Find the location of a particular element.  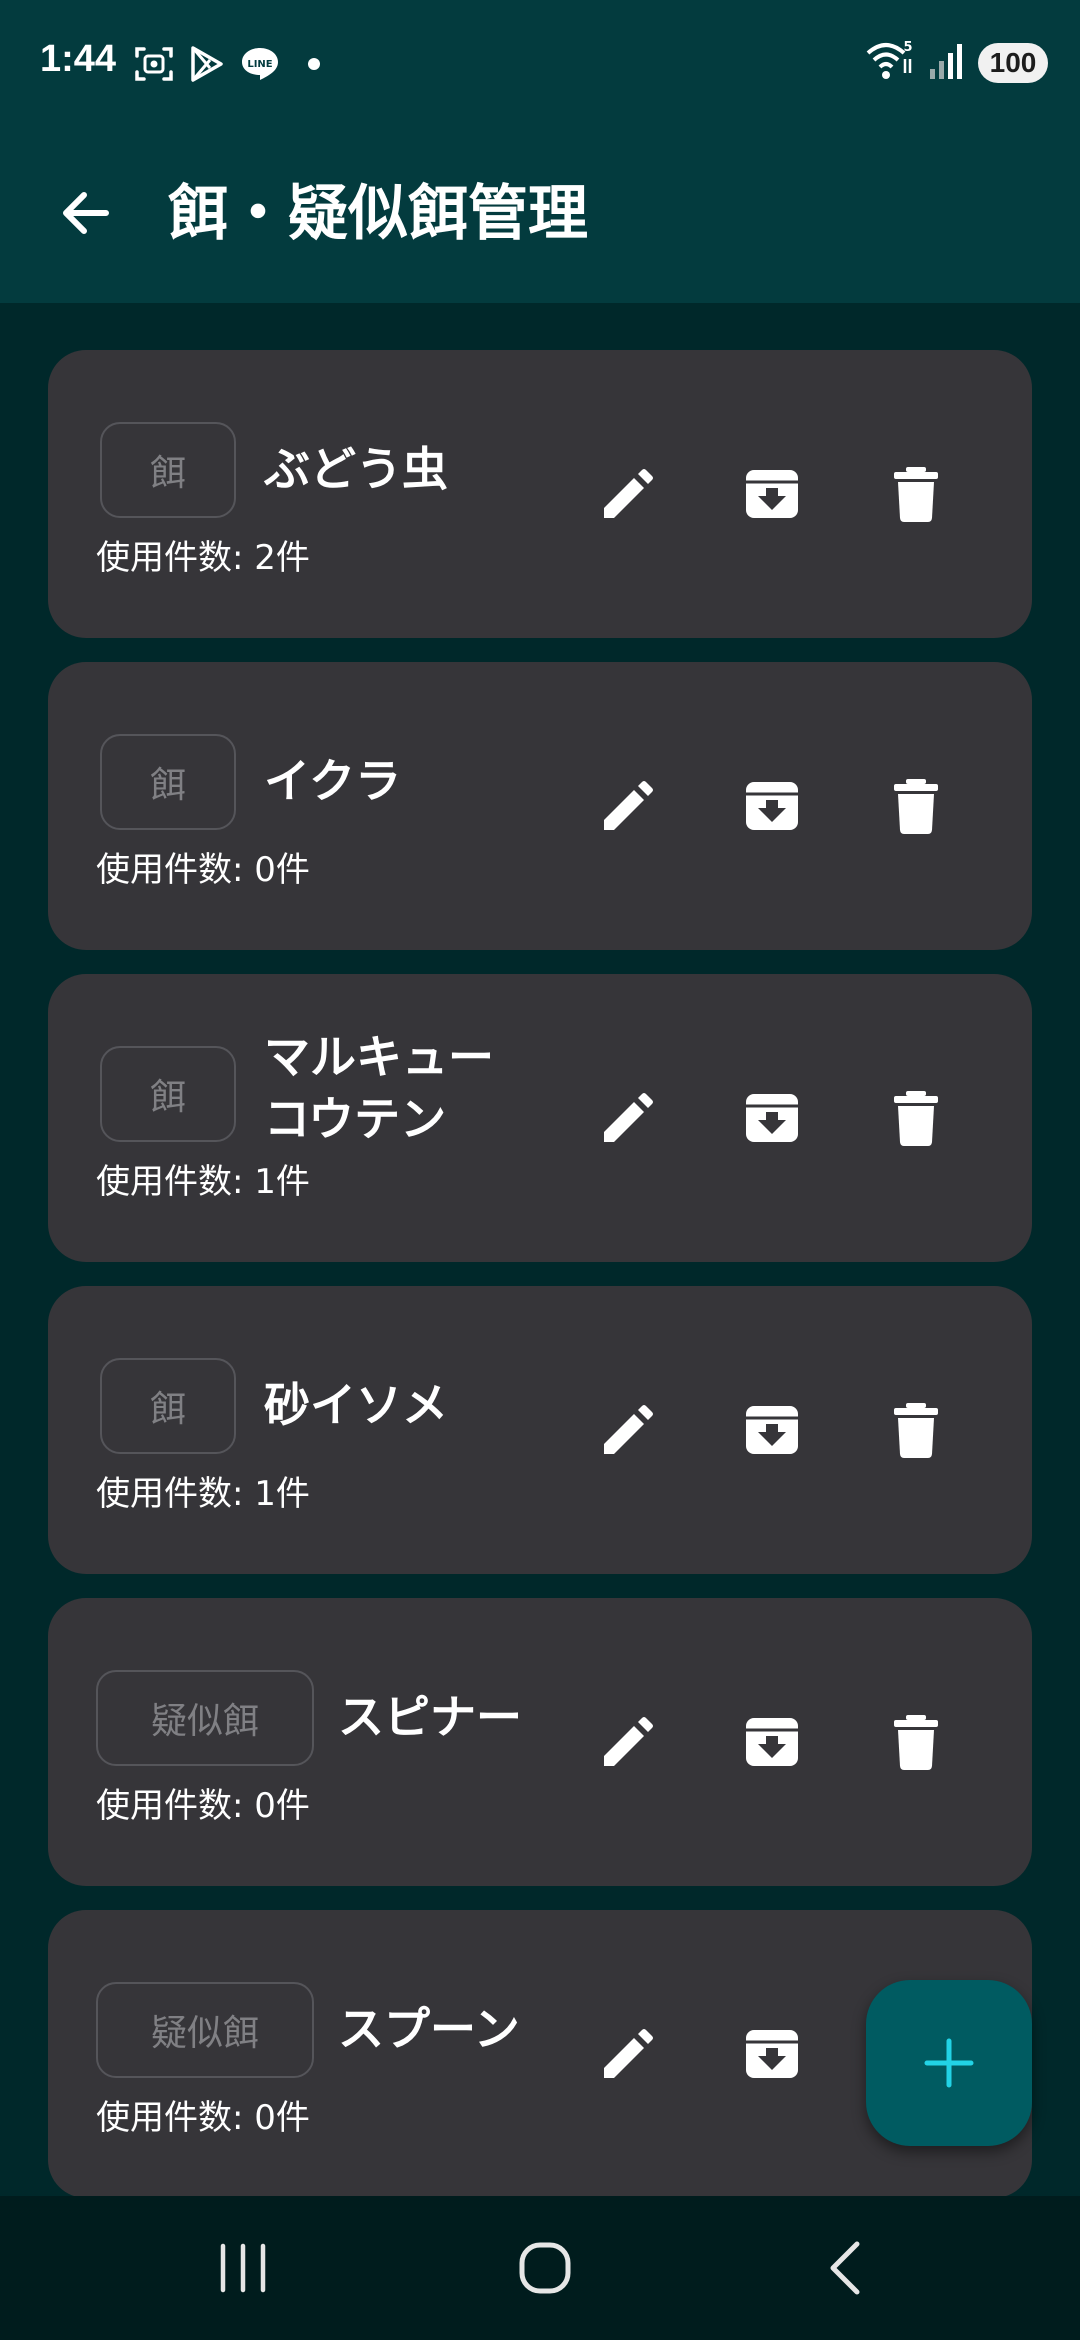

arrow-back-icon is located at coordinates (86, 213).